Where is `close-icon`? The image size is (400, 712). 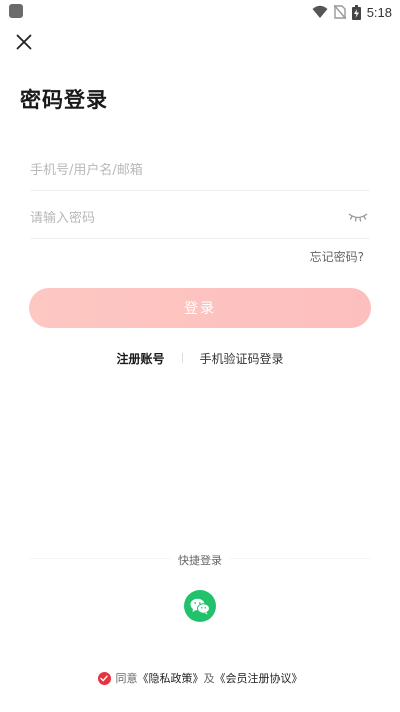 close-icon is located at coordinates (24, 42).